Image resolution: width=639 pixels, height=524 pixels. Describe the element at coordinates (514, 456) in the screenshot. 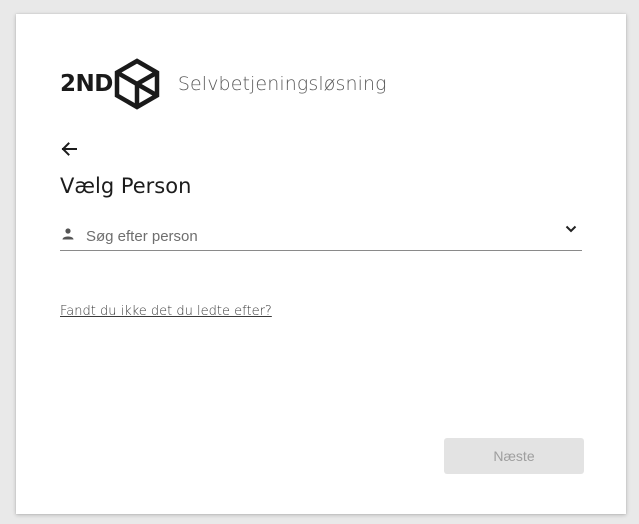

I see `next-button: Næste` at that location.